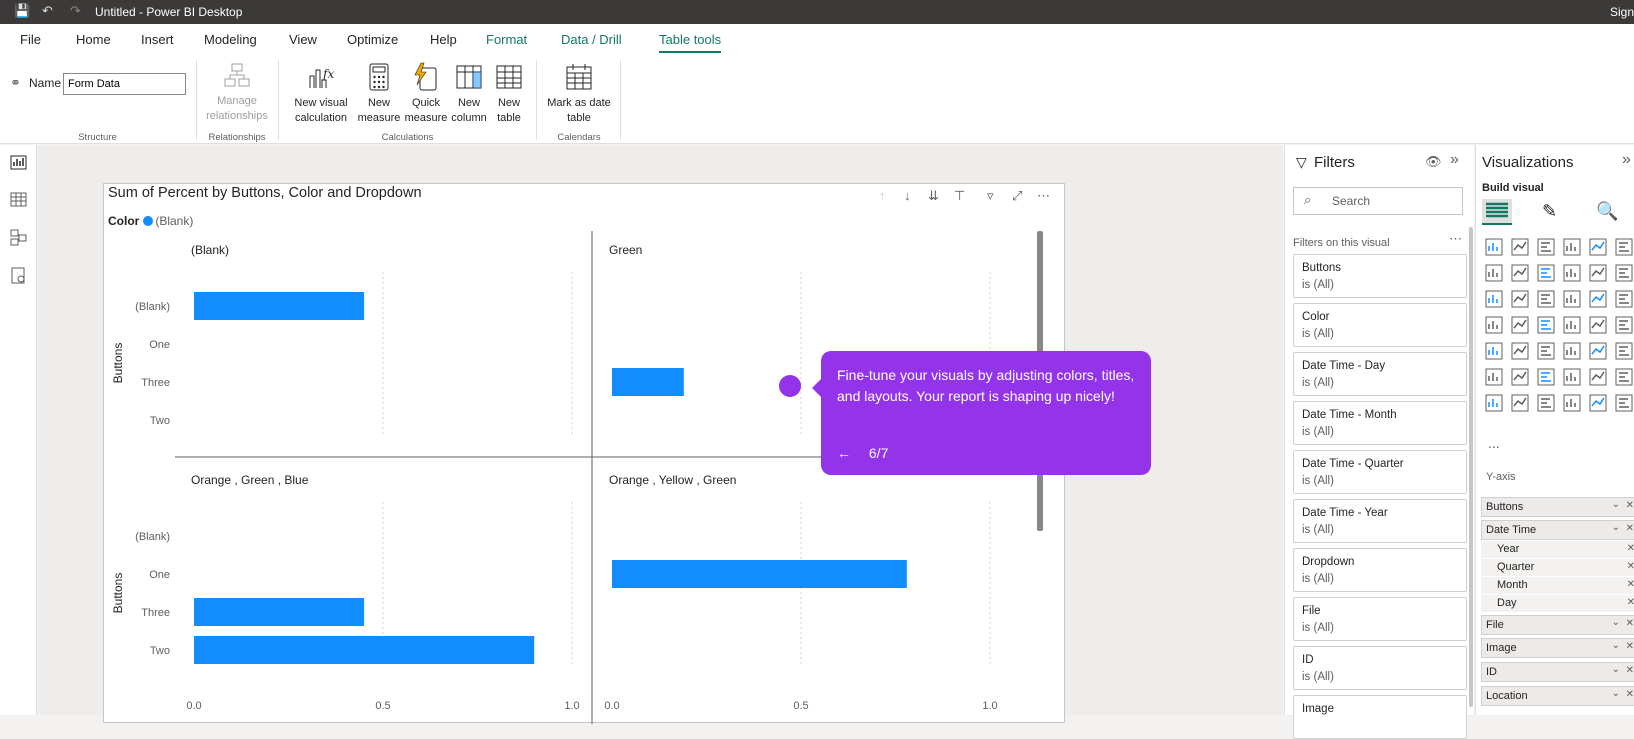 The width and height of the screenshot is (1634, 739). Describe the element at coordinates (1624, 377) in the screenshot. I see `paginated-icon` at that location.